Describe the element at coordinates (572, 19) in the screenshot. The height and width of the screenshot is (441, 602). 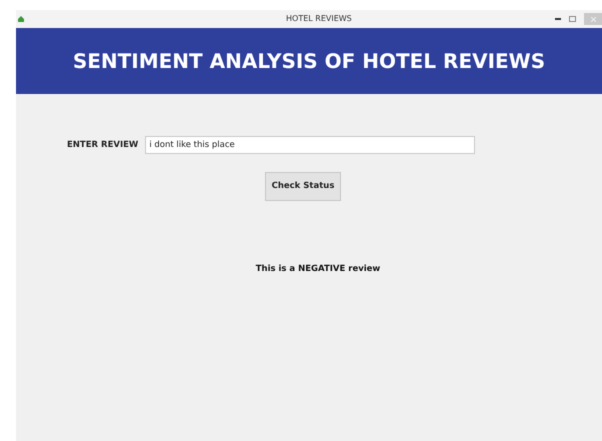
I see `maximize-icon` at that location.